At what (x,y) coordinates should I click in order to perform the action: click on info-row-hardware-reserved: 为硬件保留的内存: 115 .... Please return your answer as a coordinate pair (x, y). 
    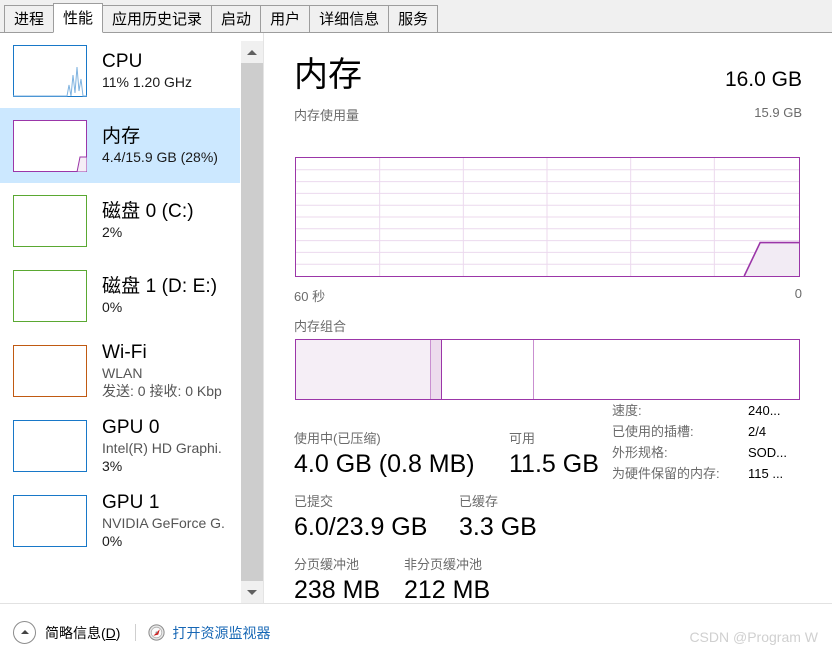
    Looking at the image, I should click on (719, 473).